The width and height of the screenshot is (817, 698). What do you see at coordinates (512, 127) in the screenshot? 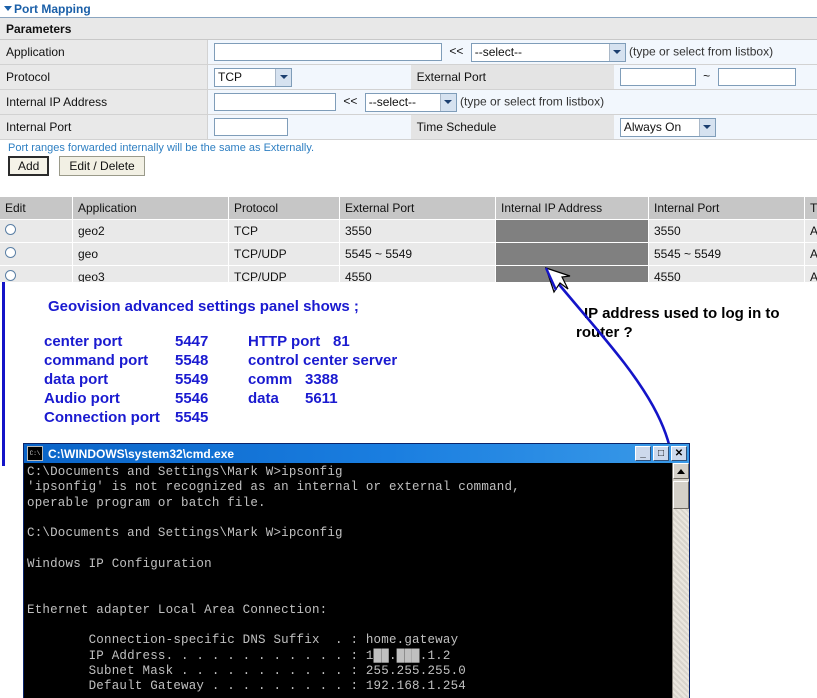
I see `label-time-schedule: Time Schedule` at bounding box center [512, 127].